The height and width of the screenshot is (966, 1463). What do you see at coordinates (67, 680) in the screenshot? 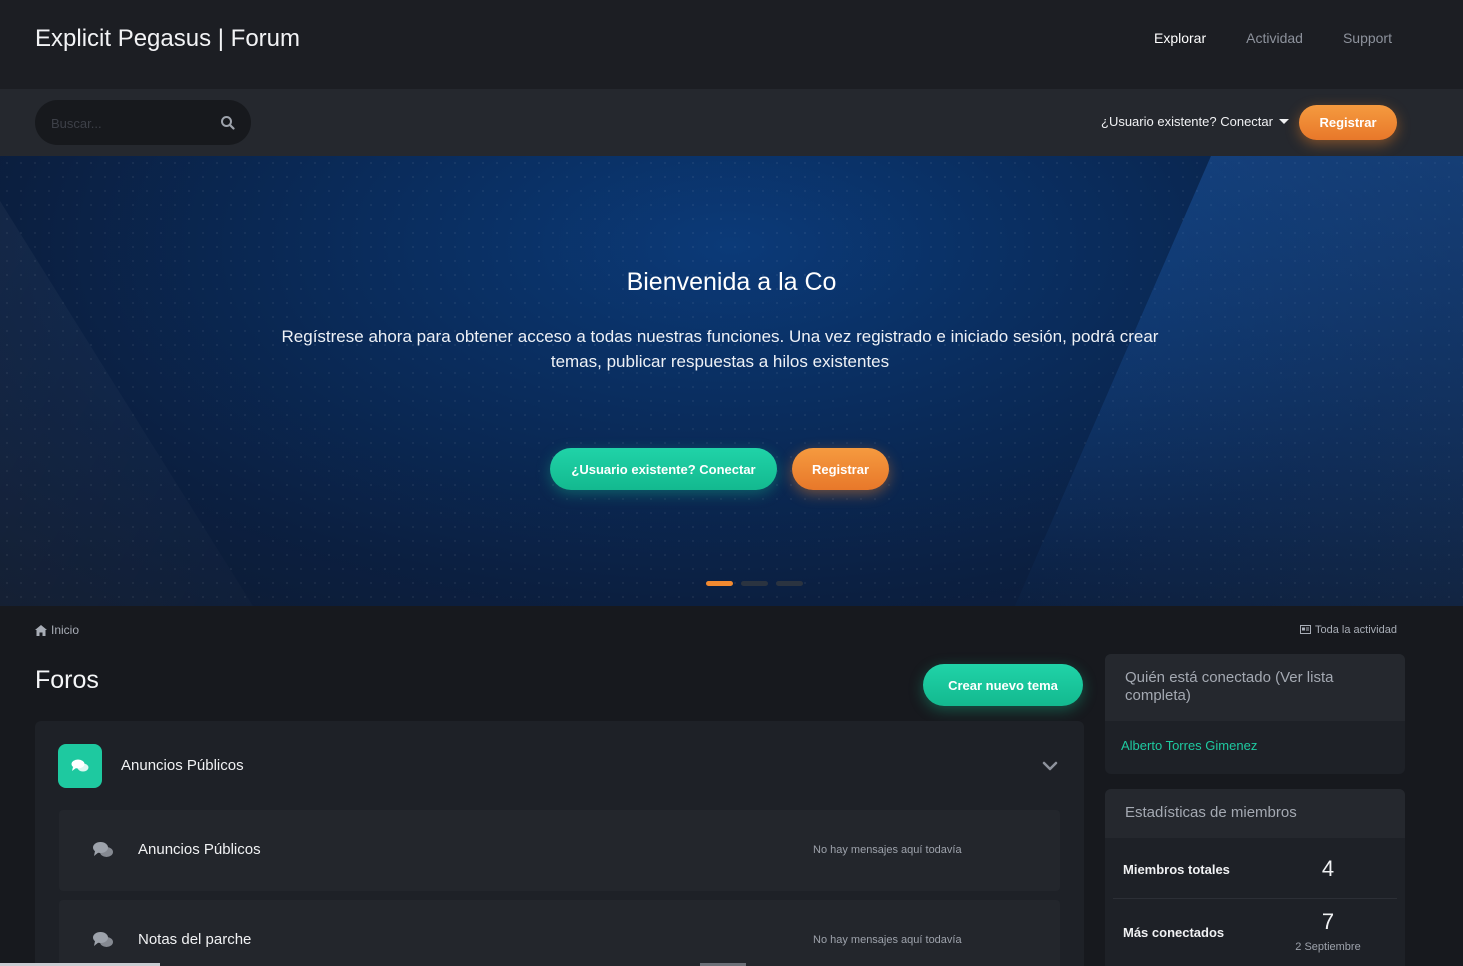
I see `page-title: Foros` at bounding box center [67, 680].